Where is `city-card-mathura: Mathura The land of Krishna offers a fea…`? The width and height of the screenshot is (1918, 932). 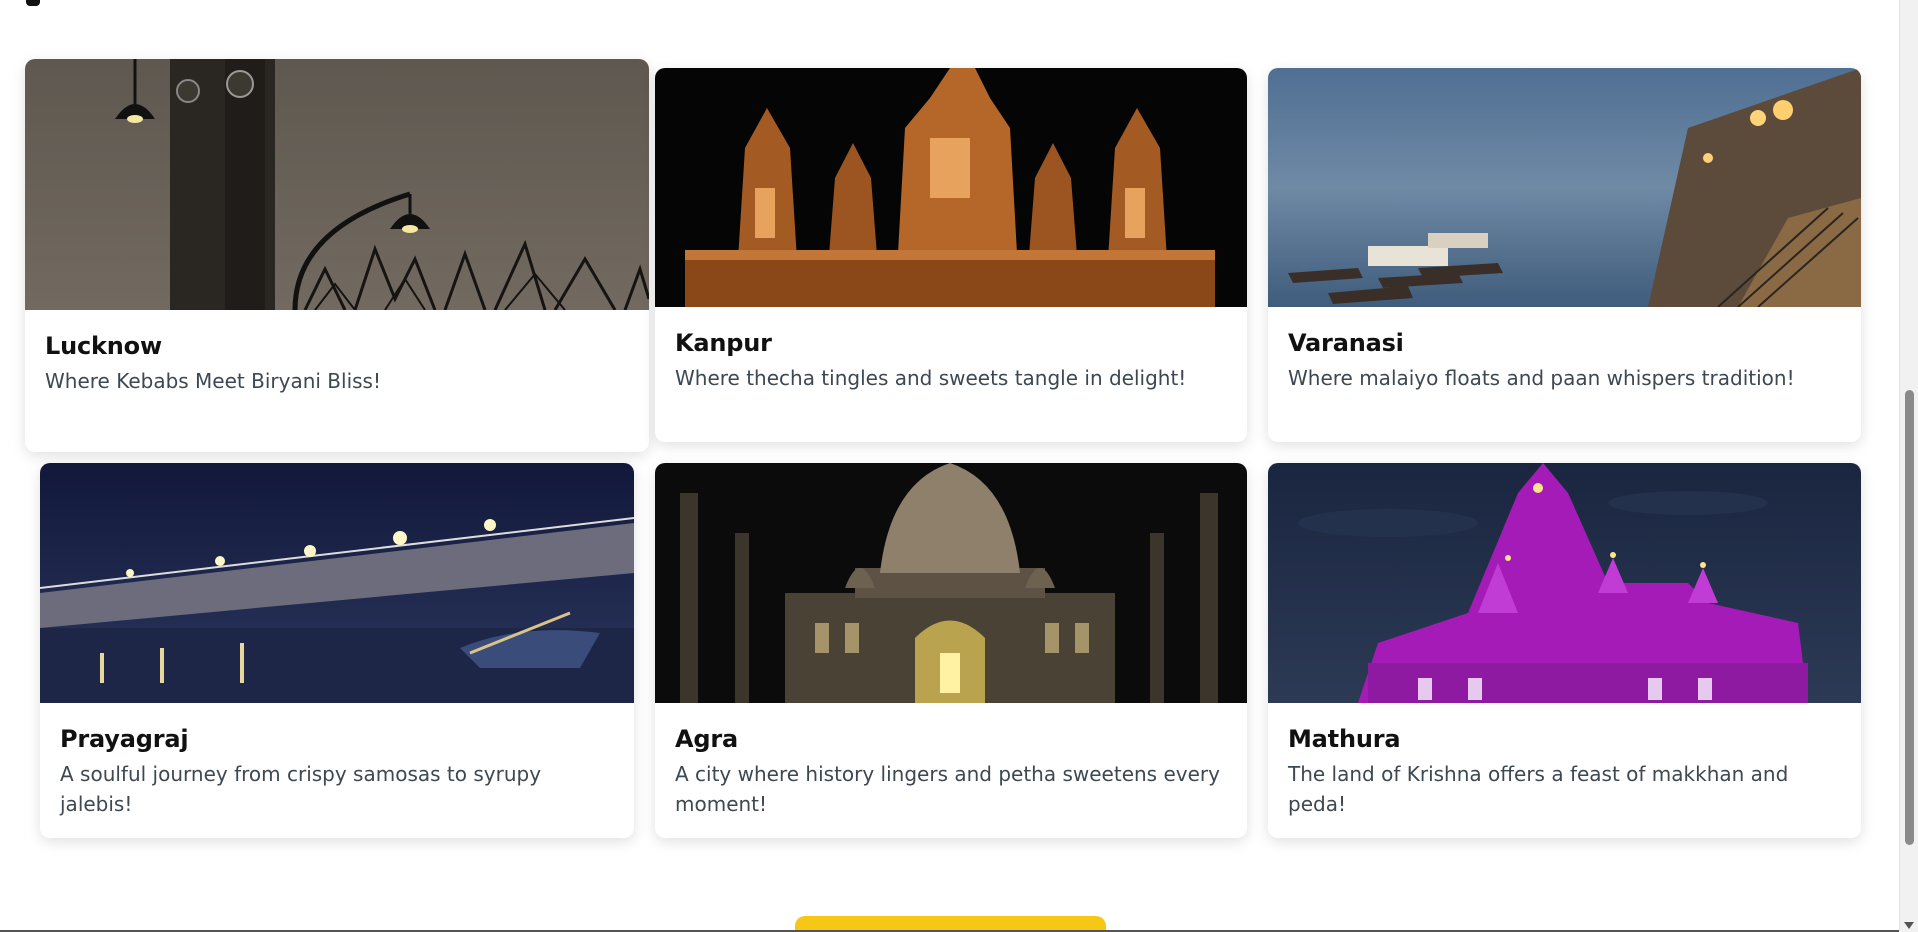 city-card-mathura: Mathura The land of Krishna offers a fea… is located at coordinates (1564, 650).